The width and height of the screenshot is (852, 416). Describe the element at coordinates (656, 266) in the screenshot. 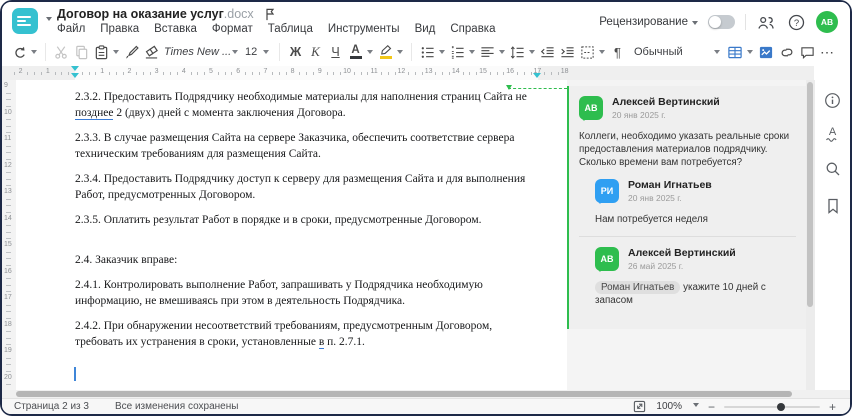

I see `comment-date: 26 май 2025 г.` at that location.